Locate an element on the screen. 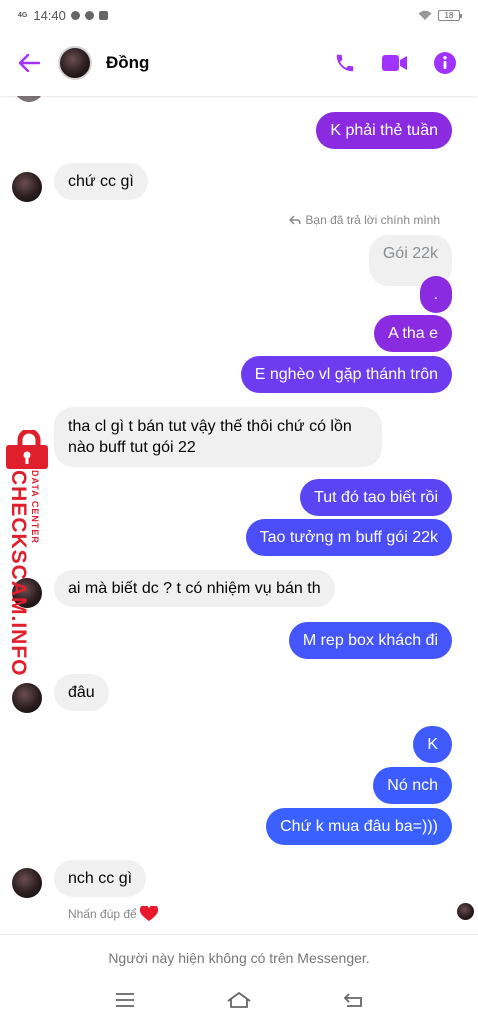 The height and width of the screenshot is (1024, 478). home-icon is located at coordinates (239, 999).